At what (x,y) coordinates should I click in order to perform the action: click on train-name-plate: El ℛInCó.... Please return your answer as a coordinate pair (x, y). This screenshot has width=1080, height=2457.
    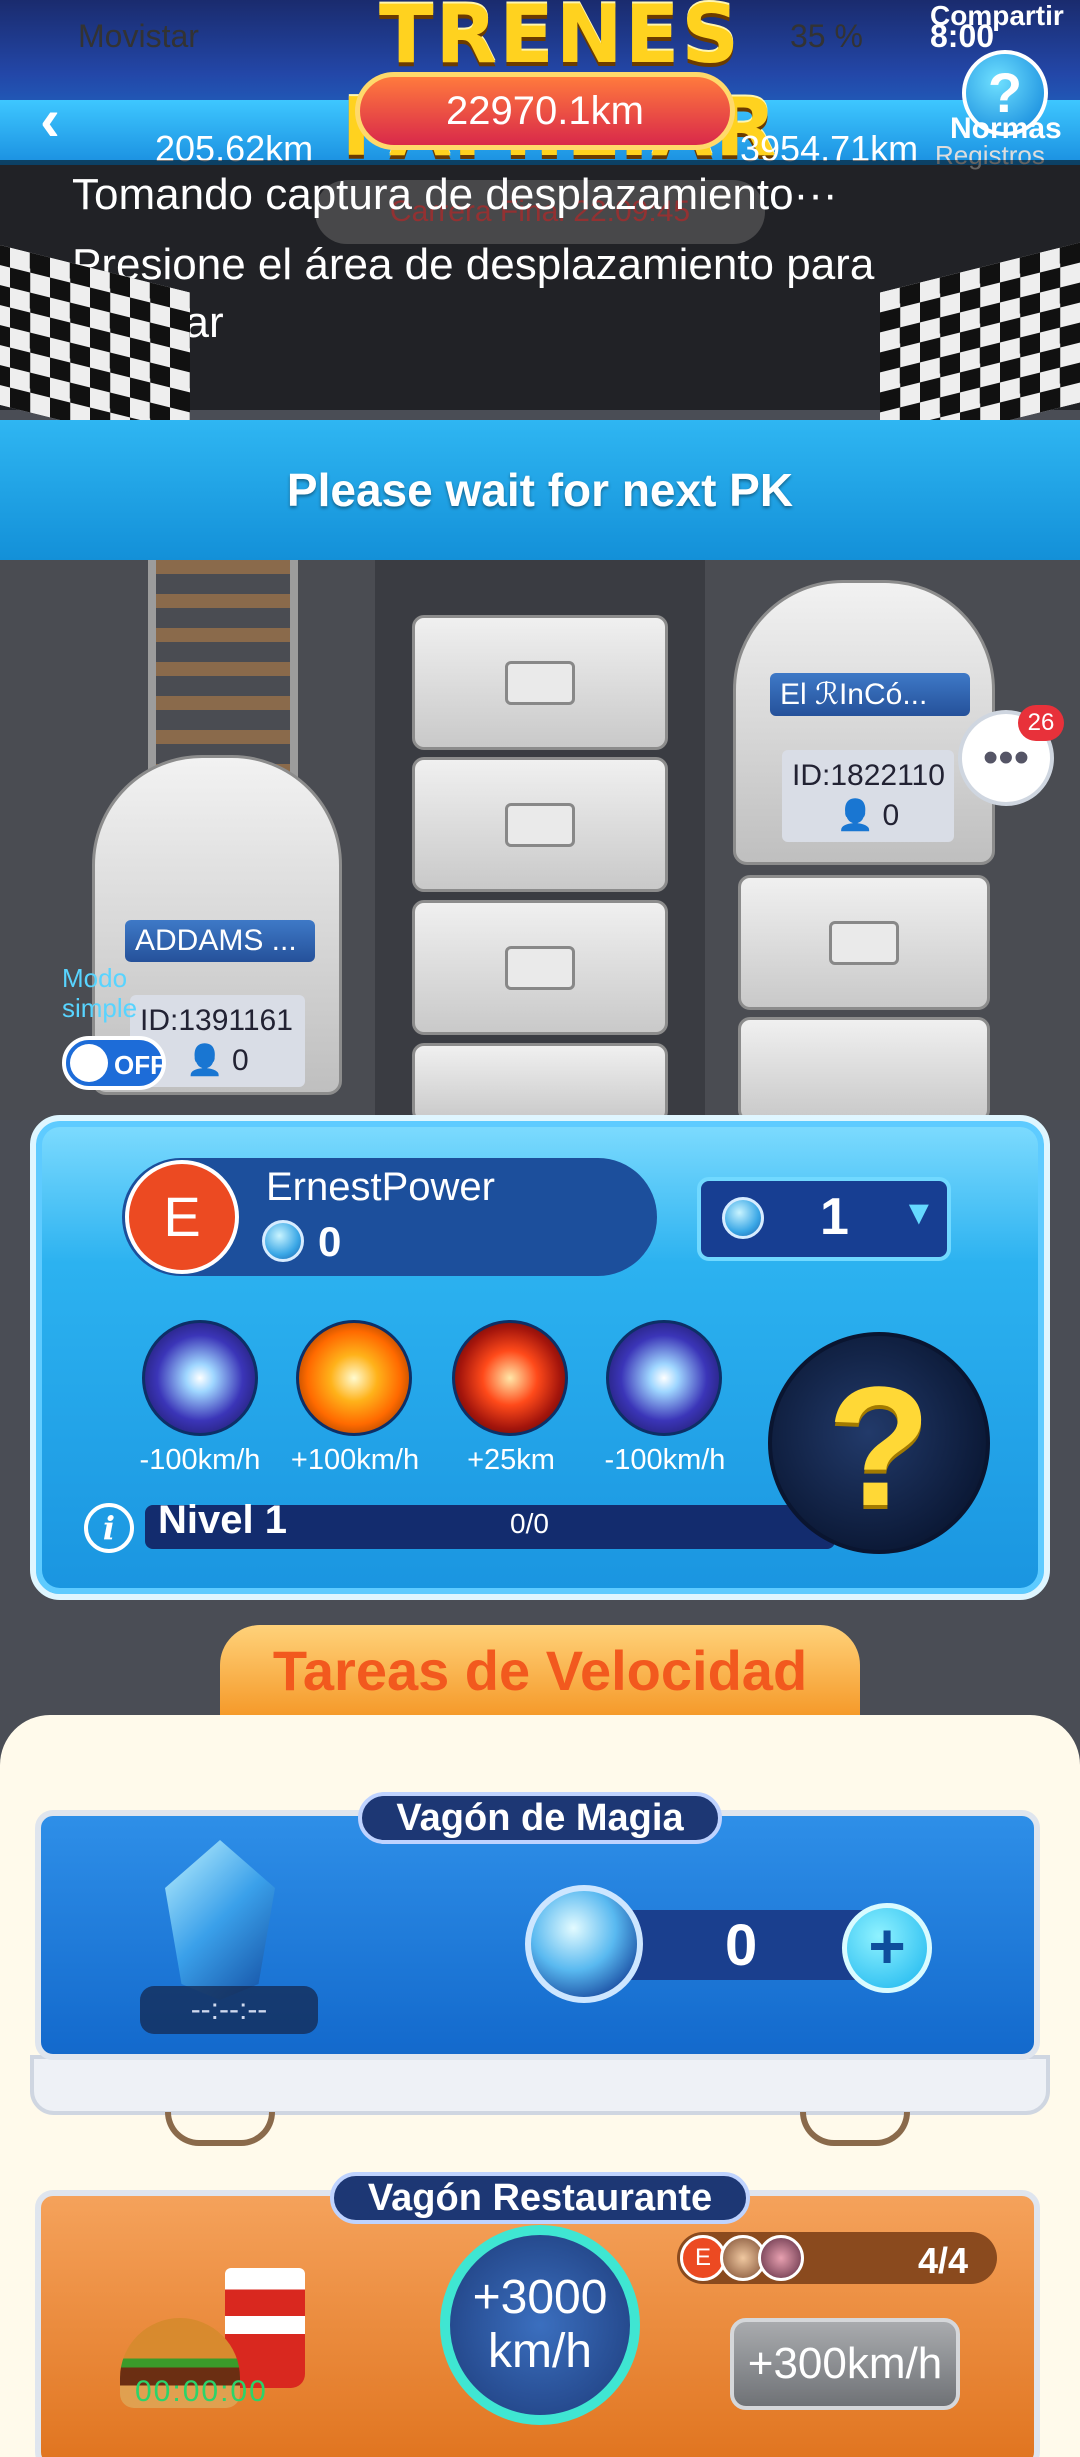
    Looking at the image, I should click on (870, 694).